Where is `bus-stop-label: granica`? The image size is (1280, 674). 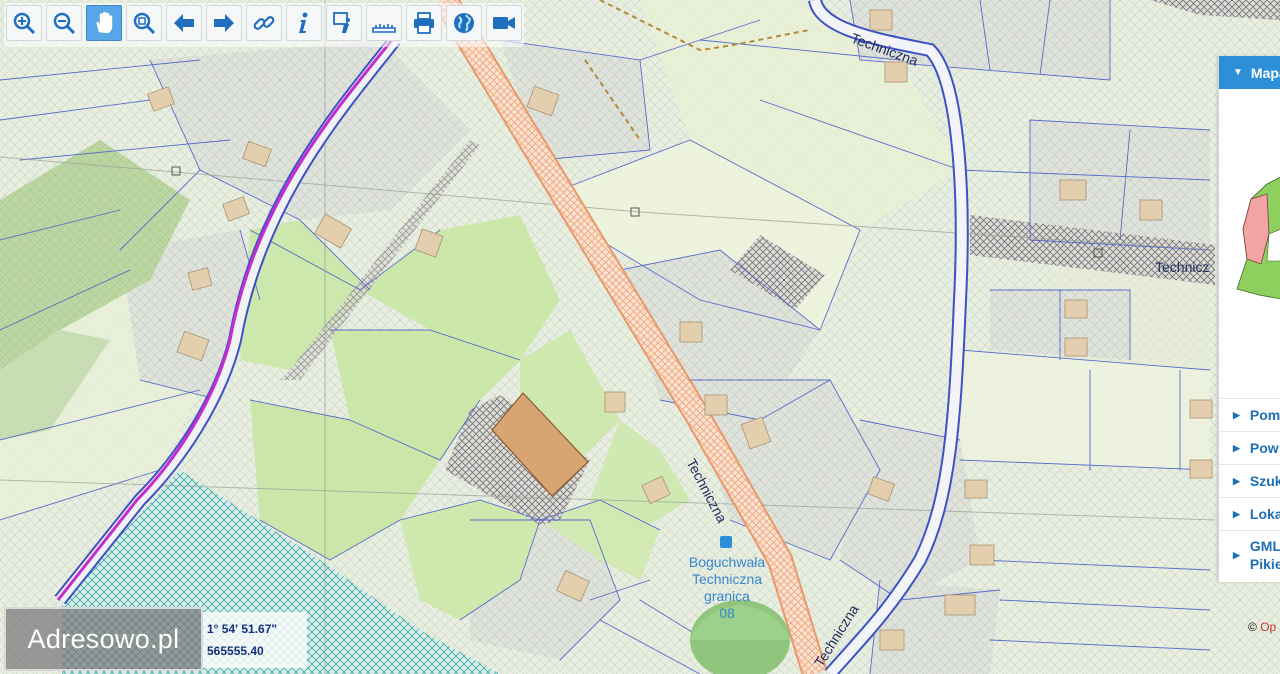 bus-stop-label: granica is located at coordinates (727, 596).